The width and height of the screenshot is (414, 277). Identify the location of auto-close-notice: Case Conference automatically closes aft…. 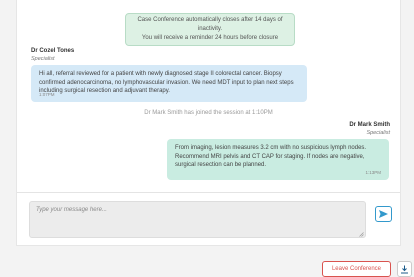
(210, 29).